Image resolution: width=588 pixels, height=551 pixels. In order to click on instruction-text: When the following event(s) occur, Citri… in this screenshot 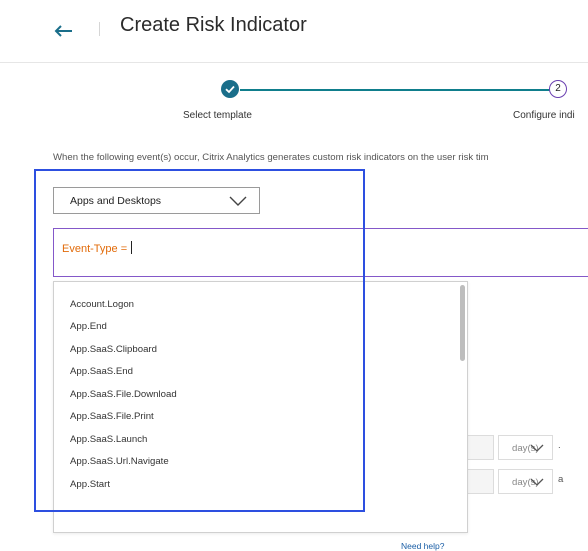, I will do `click(271, 157)`.